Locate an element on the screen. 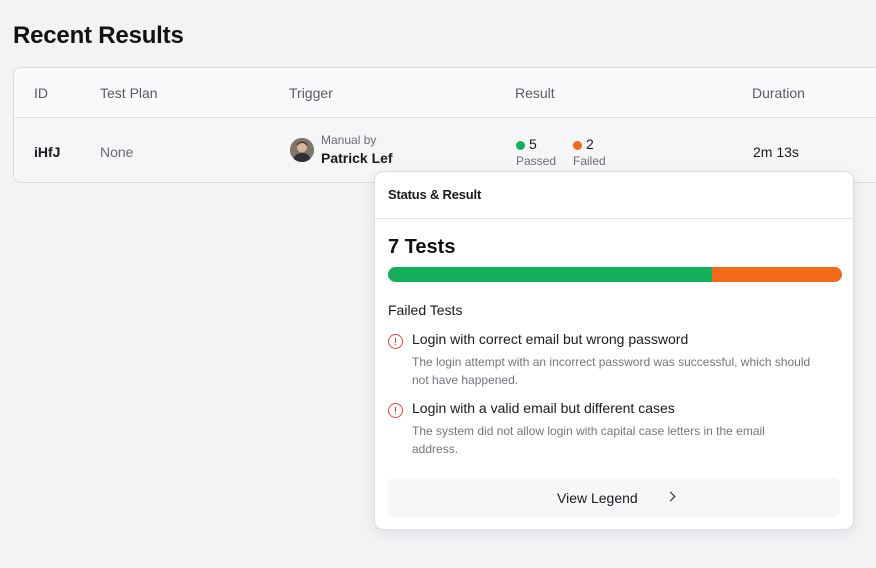 The height and width of the screenshot is (568, 876). column-header-result: Result is located at coordinates (535, 93).